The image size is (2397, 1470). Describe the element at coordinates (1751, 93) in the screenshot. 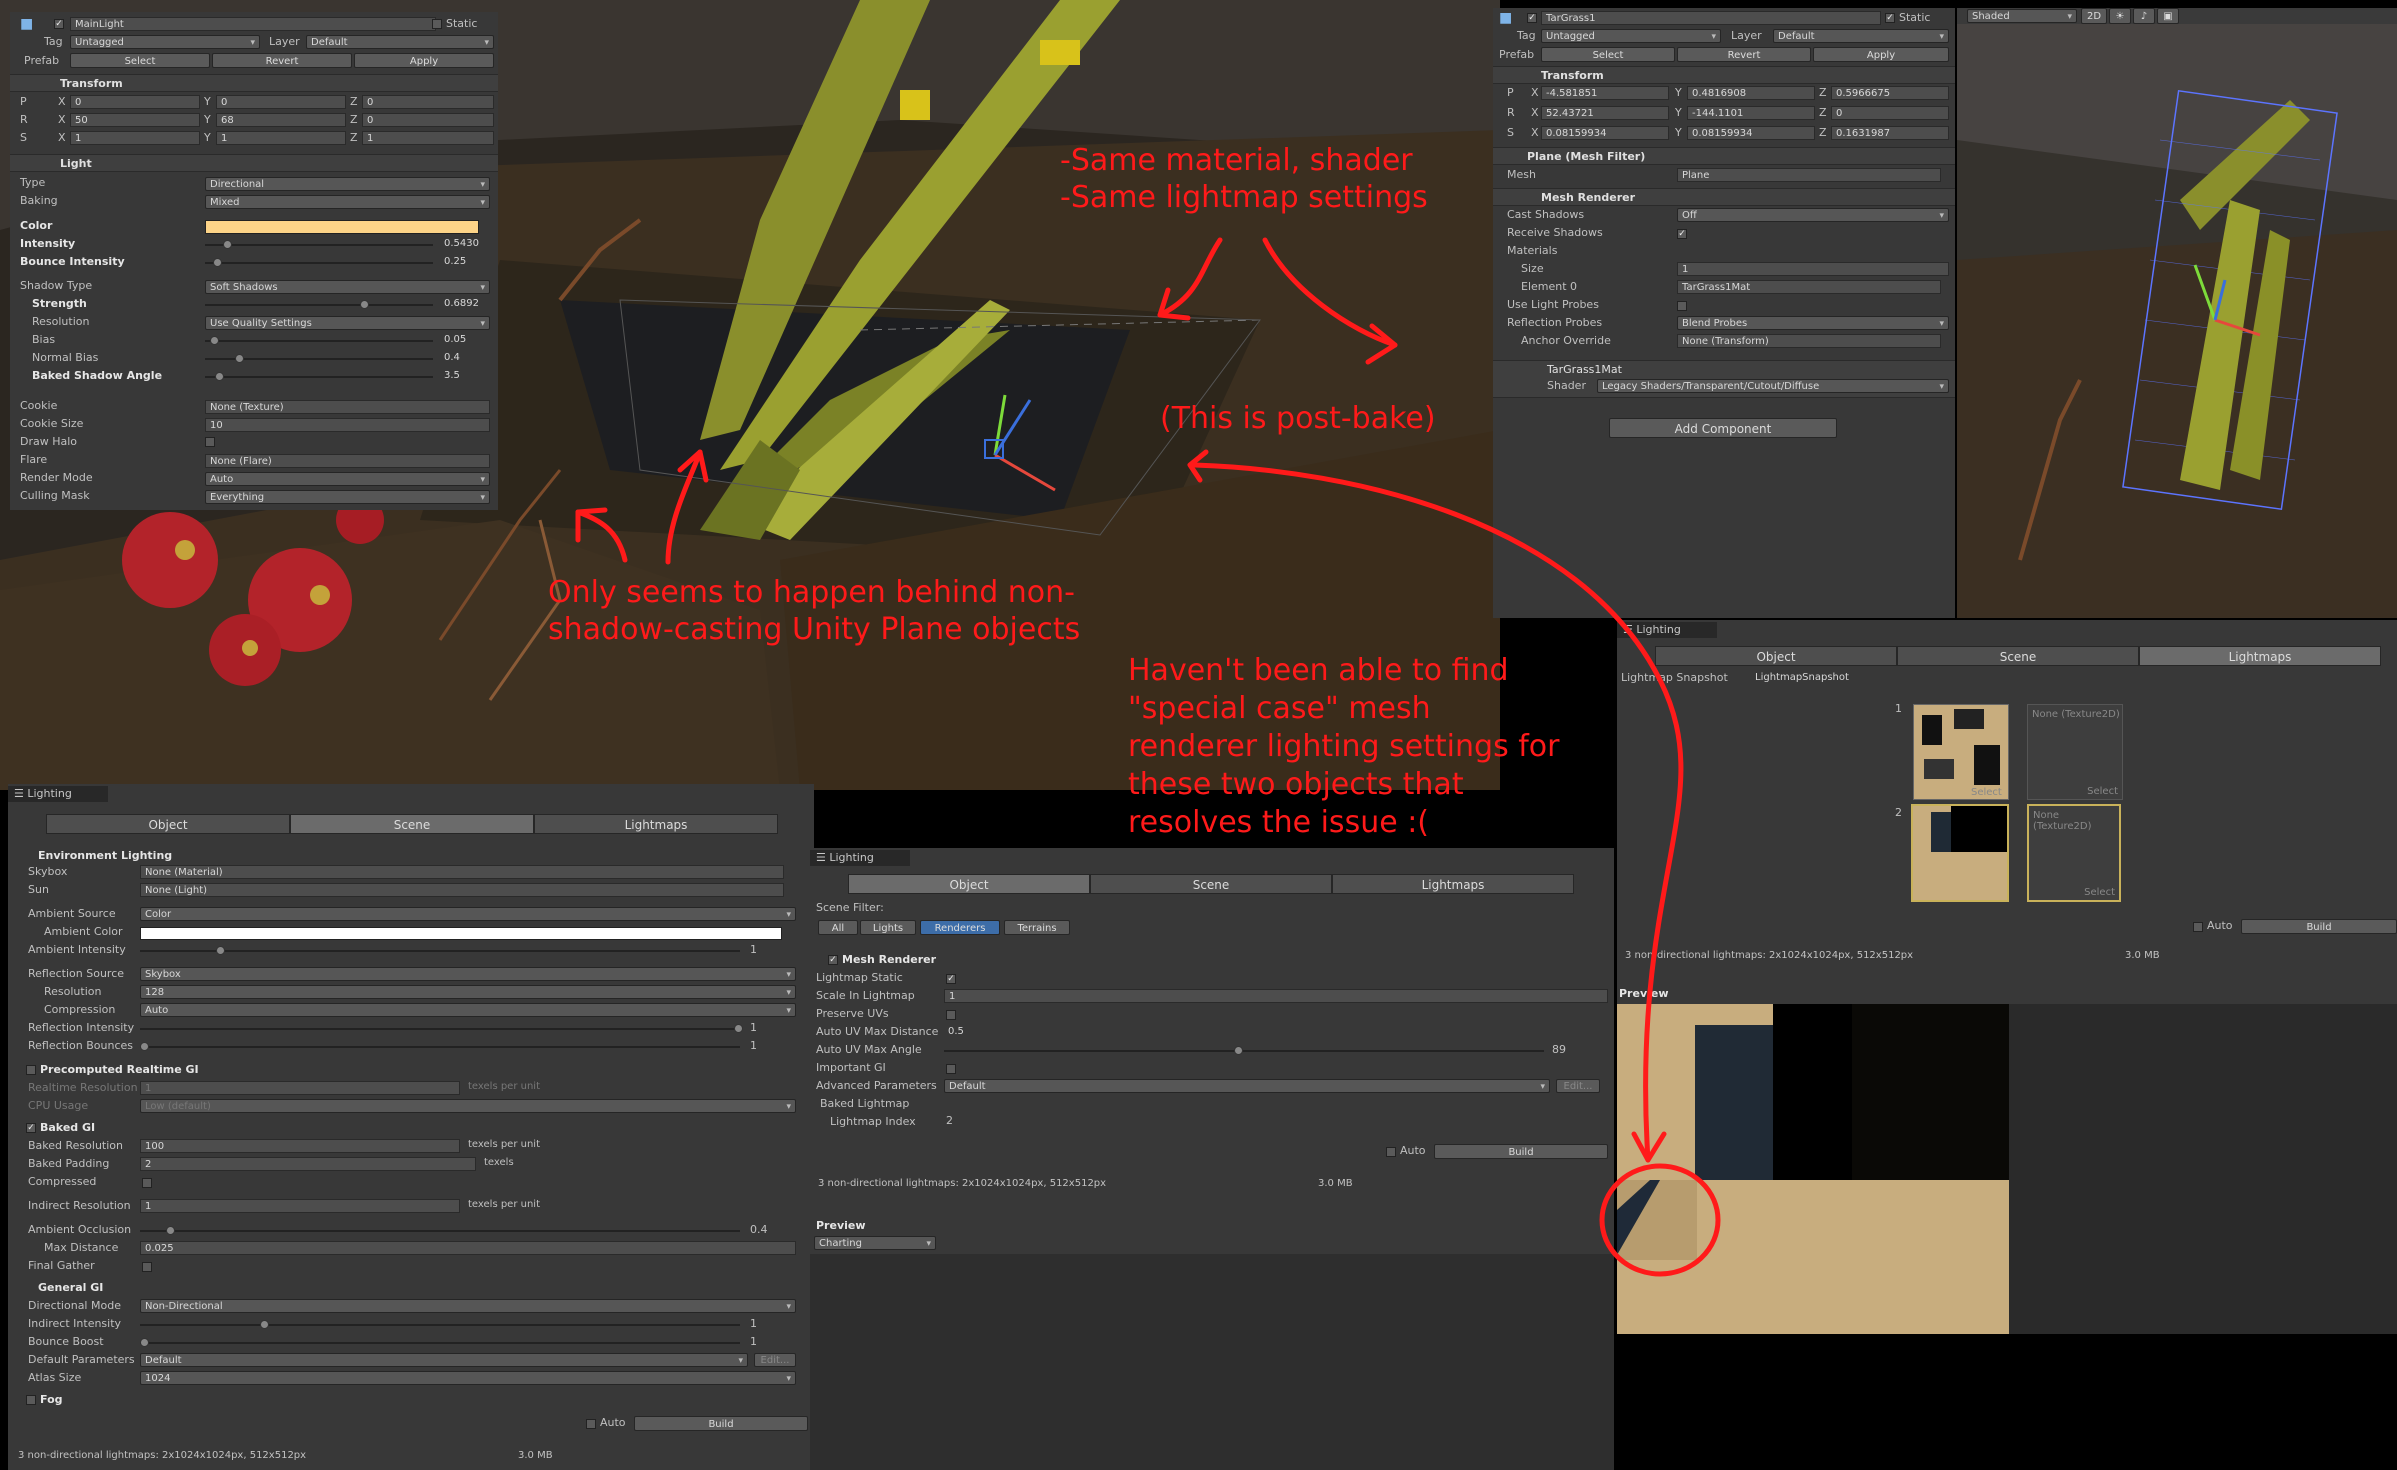

I see `position-y-field: 0.4816908` at that location.